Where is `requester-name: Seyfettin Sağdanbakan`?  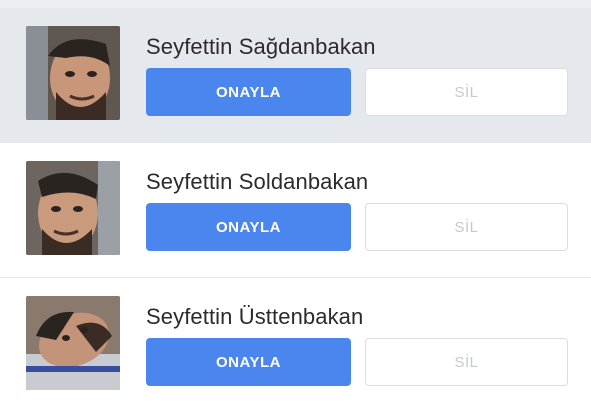 requester-name: Seyfettin Sağdanbakan is located at coordinates (261, 47).